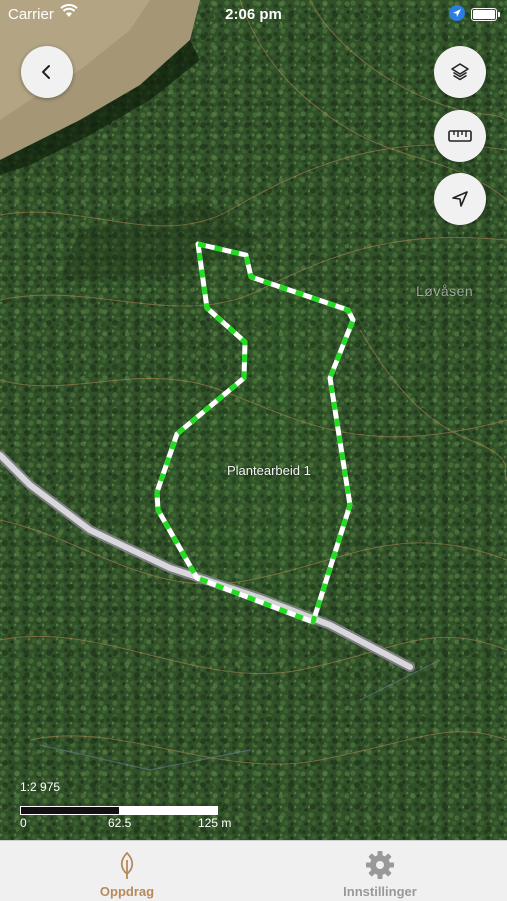 Image resolution: width=507 pixels, height=901 pixels. Describe the element at coordinates (253, 870) in the screenshot. I see `tab-bar: Oppdrag Innstillinger` at that location.